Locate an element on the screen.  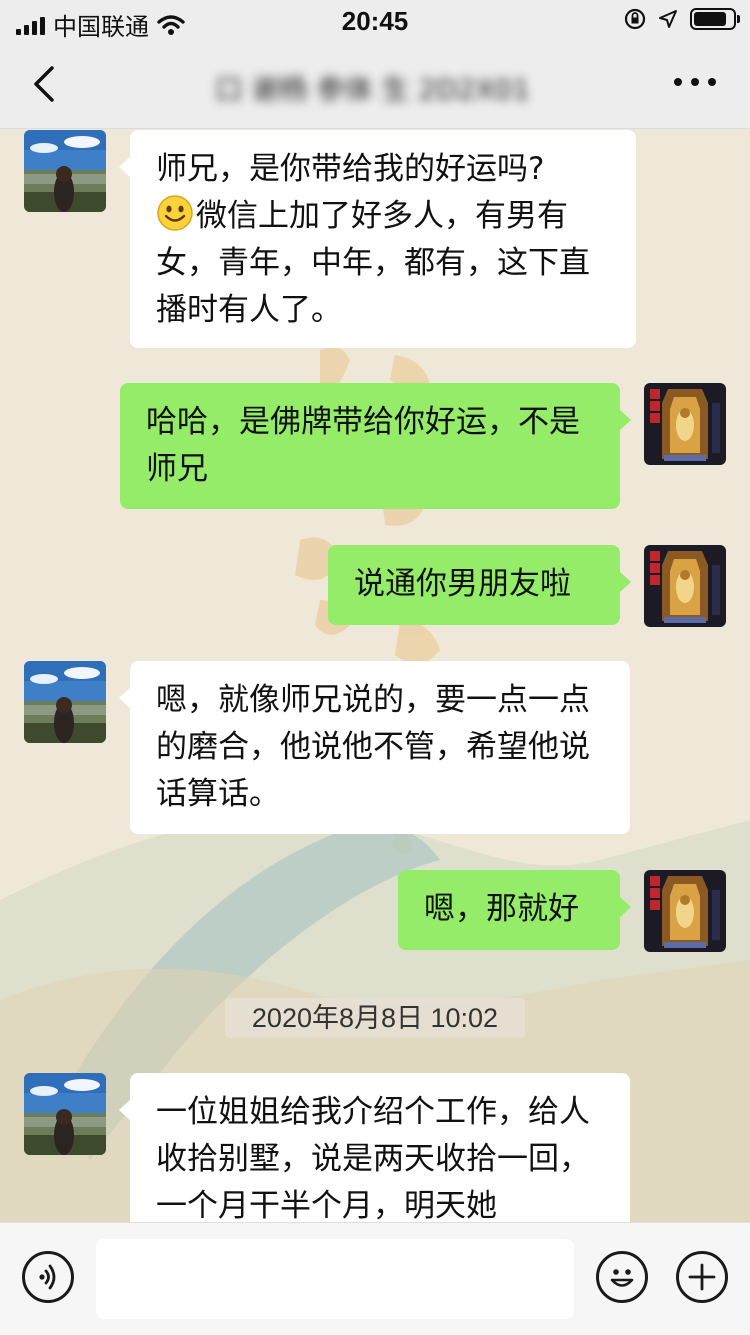
voice-icon is located at coordinates (47, 1277).